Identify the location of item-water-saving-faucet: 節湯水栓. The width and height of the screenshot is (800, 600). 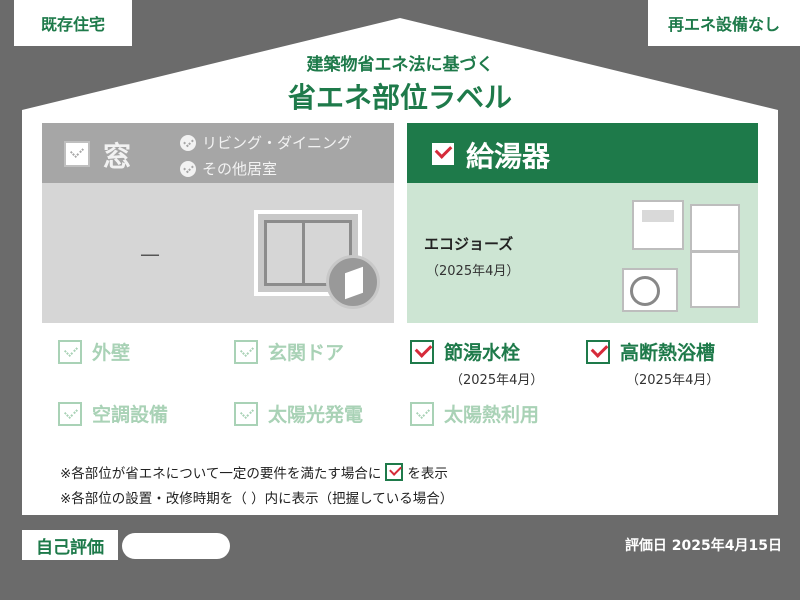
(465, 351).